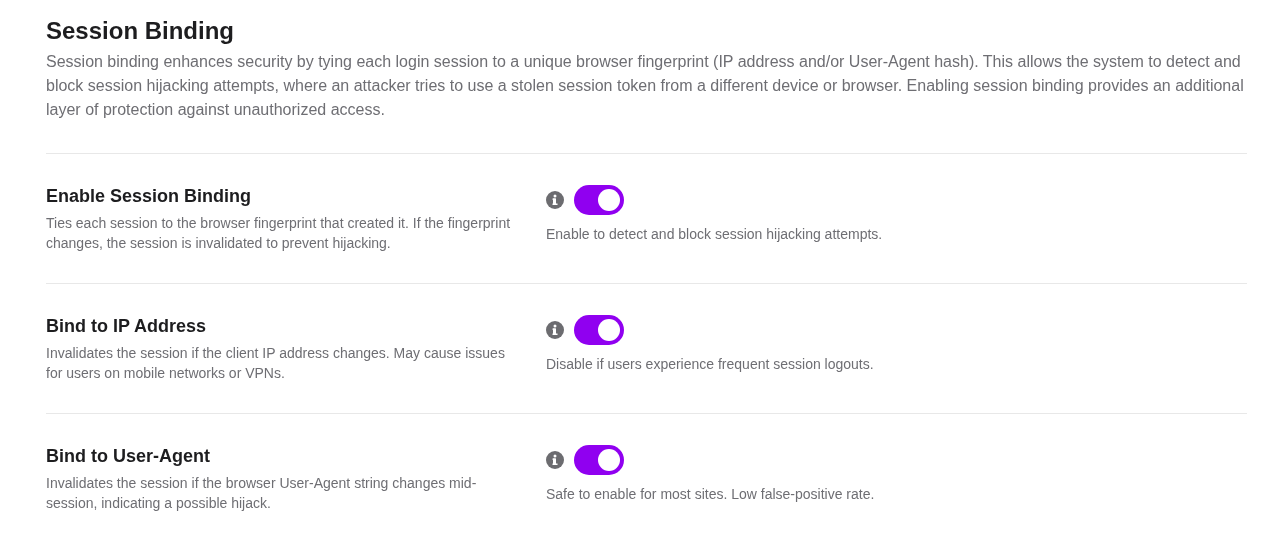  What do you see at coordinates (149, 196) in the screenshot?
I see `setting-label: Enable Session Binding` at bounding box center [149, 196].